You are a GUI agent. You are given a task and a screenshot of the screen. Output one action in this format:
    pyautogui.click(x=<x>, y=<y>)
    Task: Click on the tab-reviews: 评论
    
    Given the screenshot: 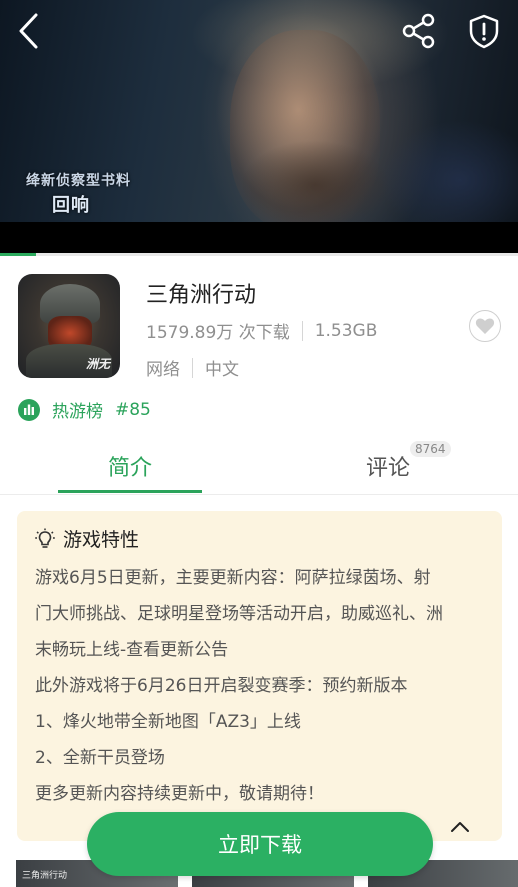 What is the action you would take?
    pyautogui.click(x=388, y=466)
    